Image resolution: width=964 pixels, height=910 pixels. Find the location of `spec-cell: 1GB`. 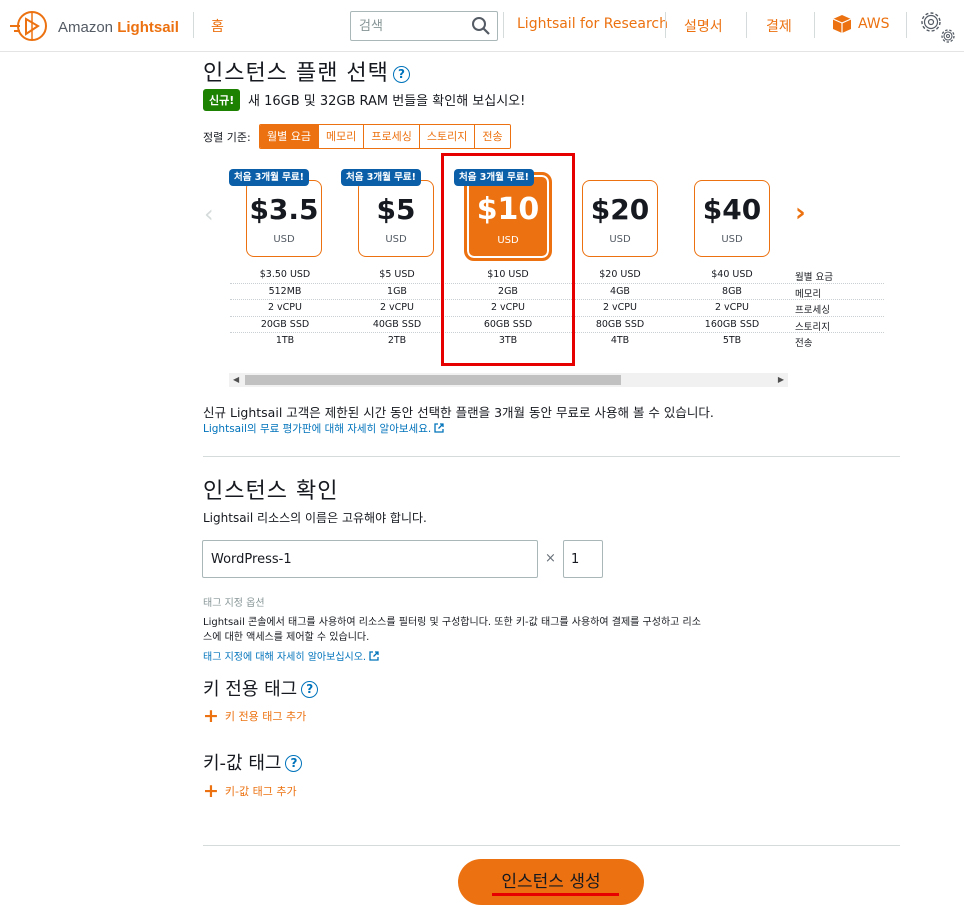

spec-cell: 1GB is located at coordinates (397, 291).